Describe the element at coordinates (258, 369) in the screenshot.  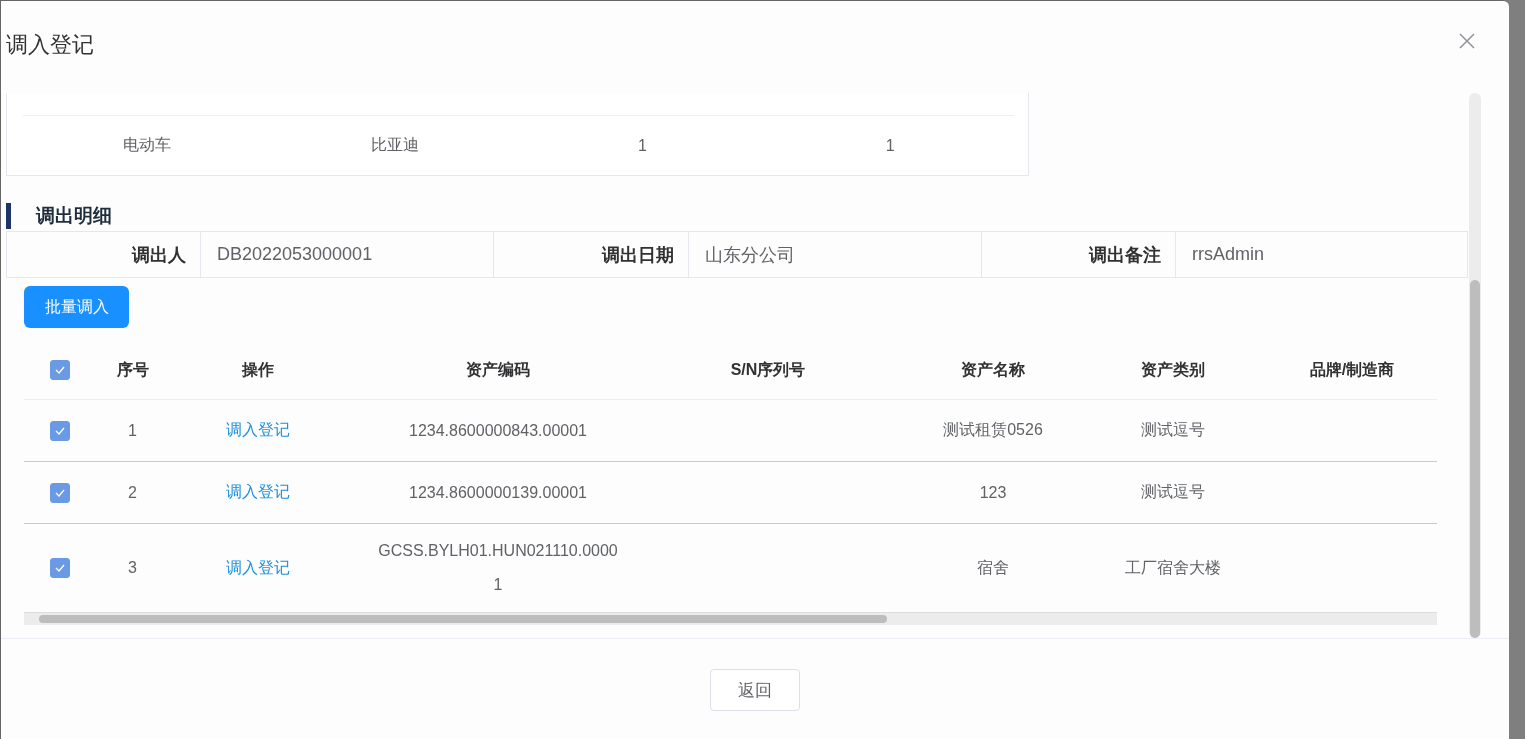
I see `column-header: 操作` at that location.